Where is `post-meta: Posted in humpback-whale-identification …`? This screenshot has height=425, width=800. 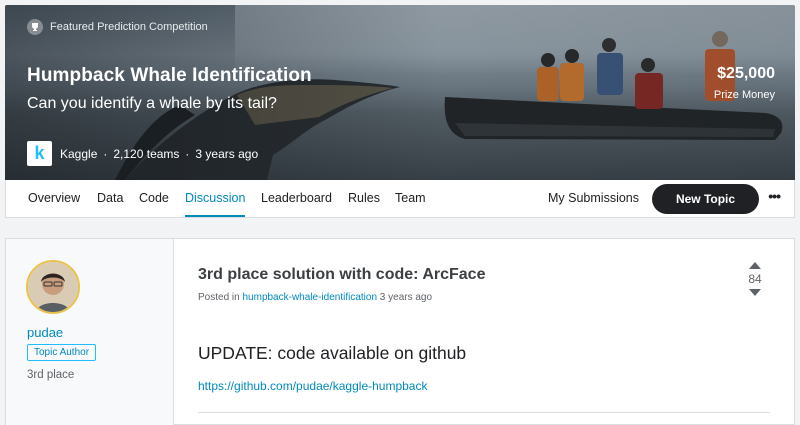
post-meta: Posted in humpback-whale-identification … is located at coordinates (315, 297).